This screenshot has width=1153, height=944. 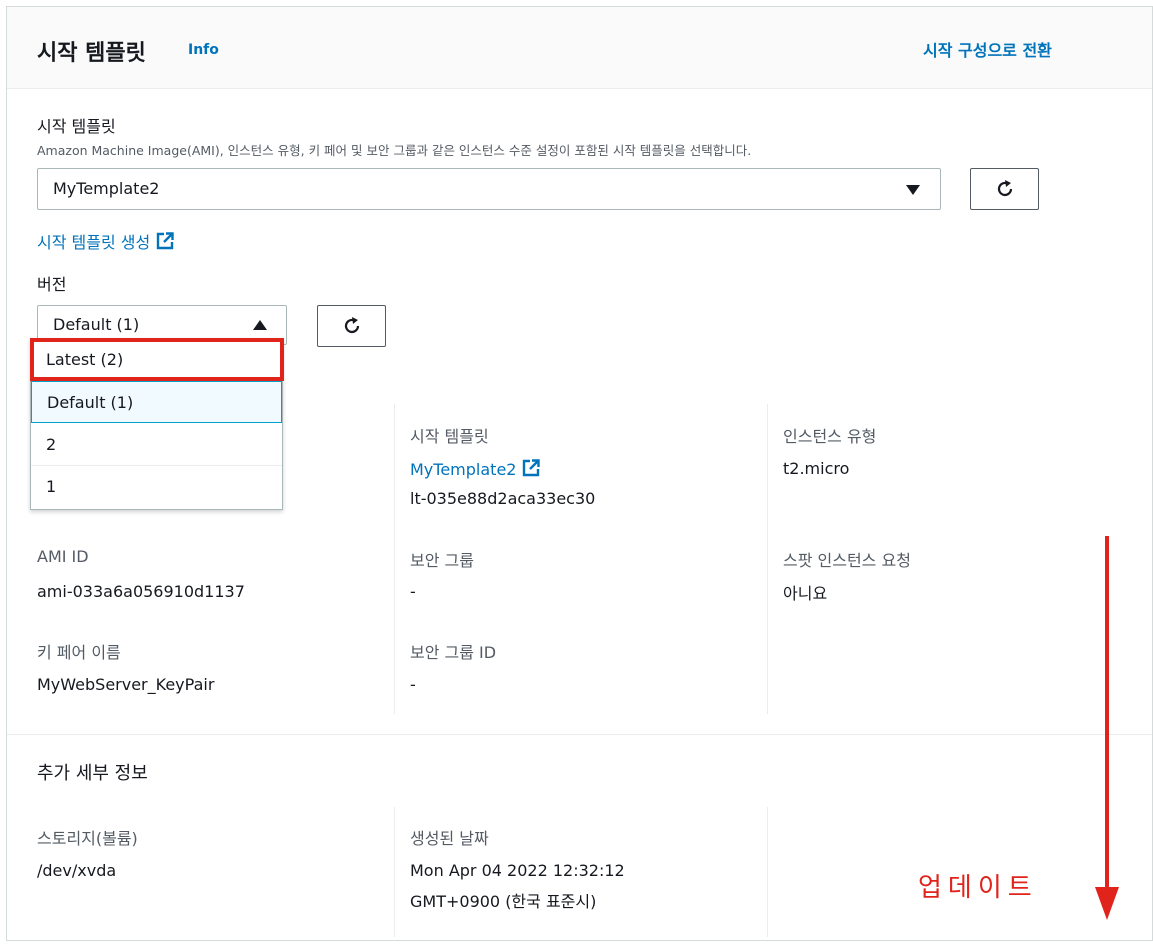 What do you see at coordinates (517, 870) in the screenshot?
I see `created-date-line1: Mon Apr 04 2022 12:32:12` at bounding box center [517, 870].